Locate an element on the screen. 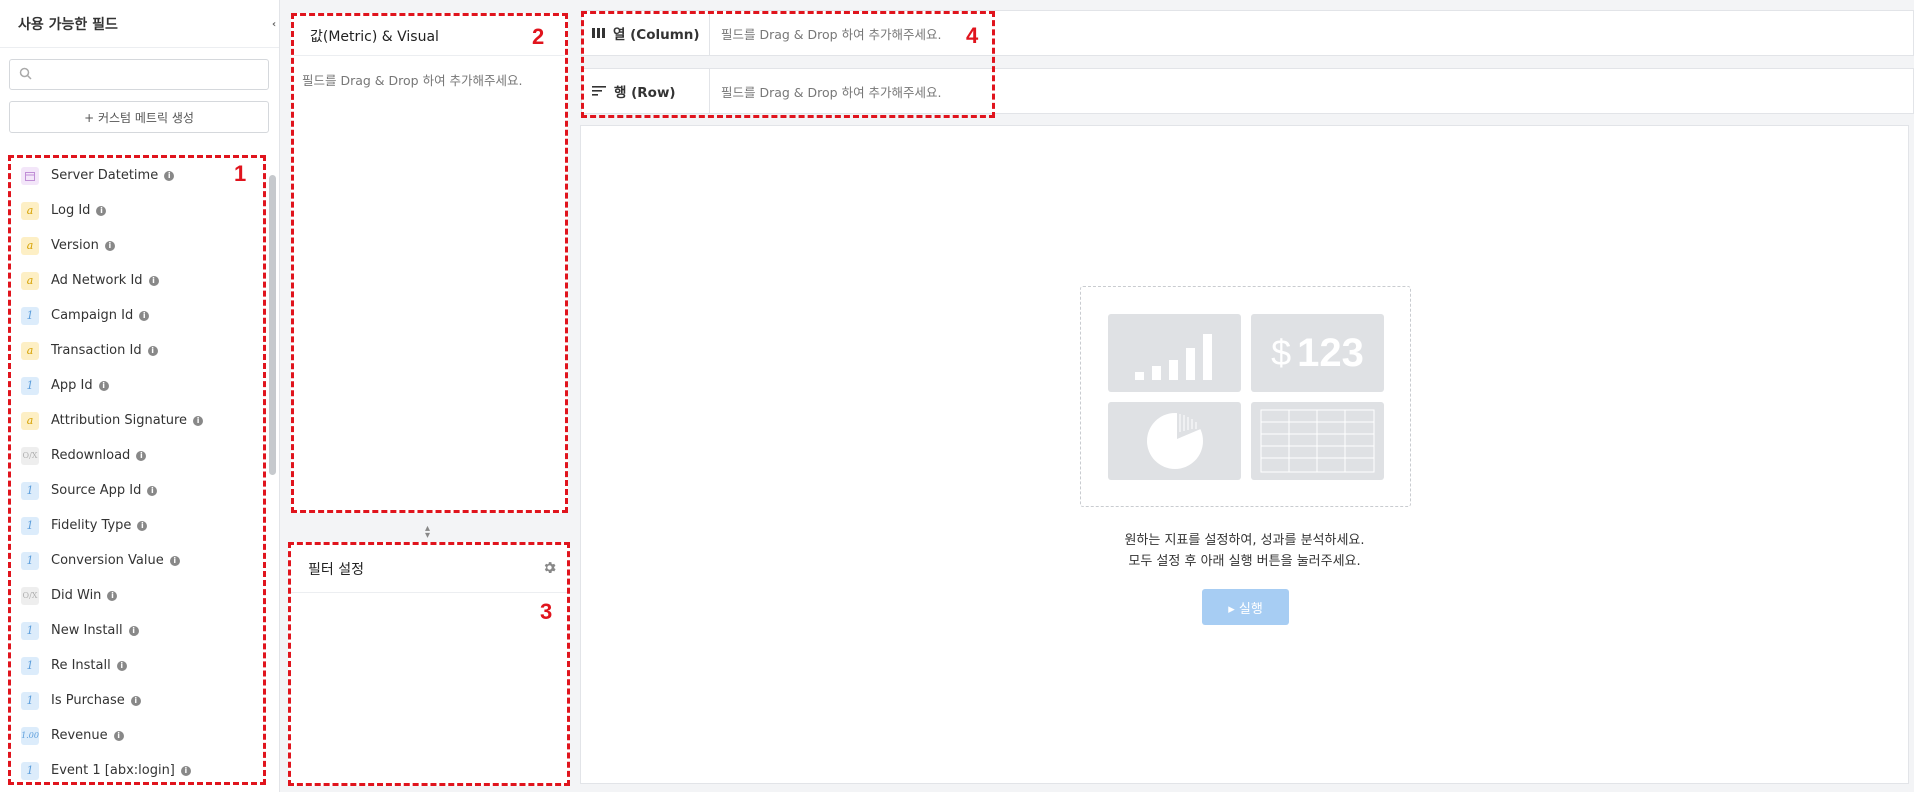 The width and height of the screenshot is (1914, 792). field-item: 1 Is Purchase i is located at coordinates (137, 700).